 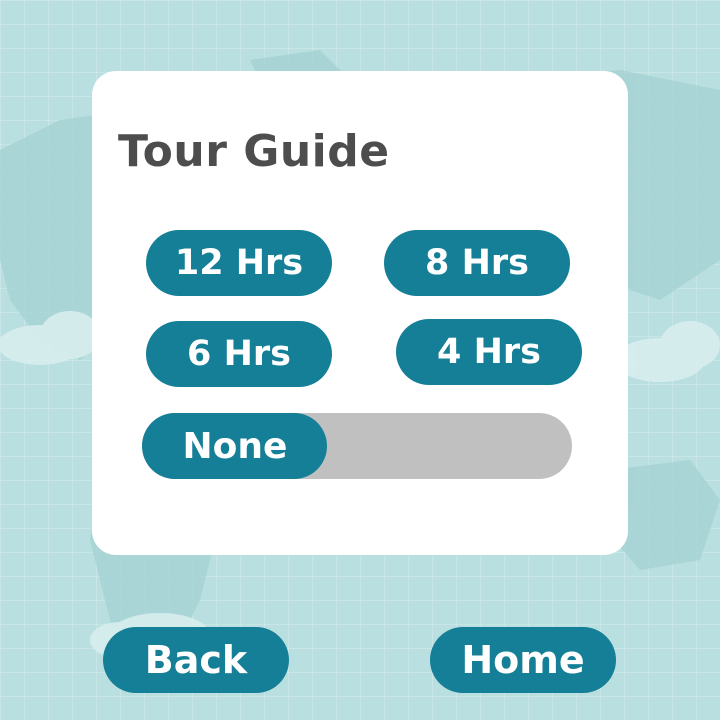 I want to click on option-12-hrs-button: 12 Hrs, so click(x=239, y=263).